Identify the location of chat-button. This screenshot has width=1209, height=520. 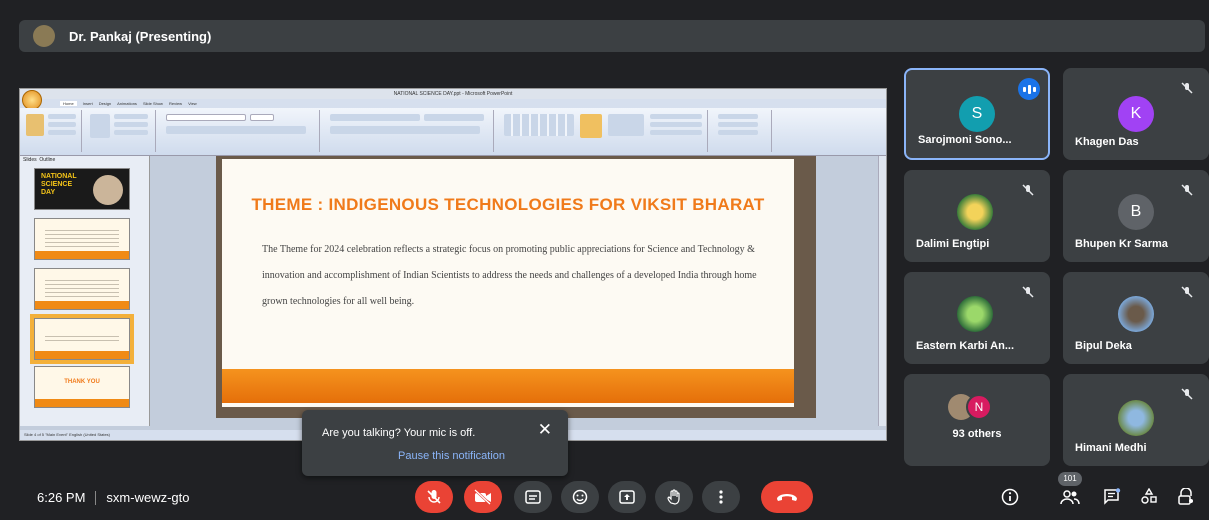
(1112, 497).